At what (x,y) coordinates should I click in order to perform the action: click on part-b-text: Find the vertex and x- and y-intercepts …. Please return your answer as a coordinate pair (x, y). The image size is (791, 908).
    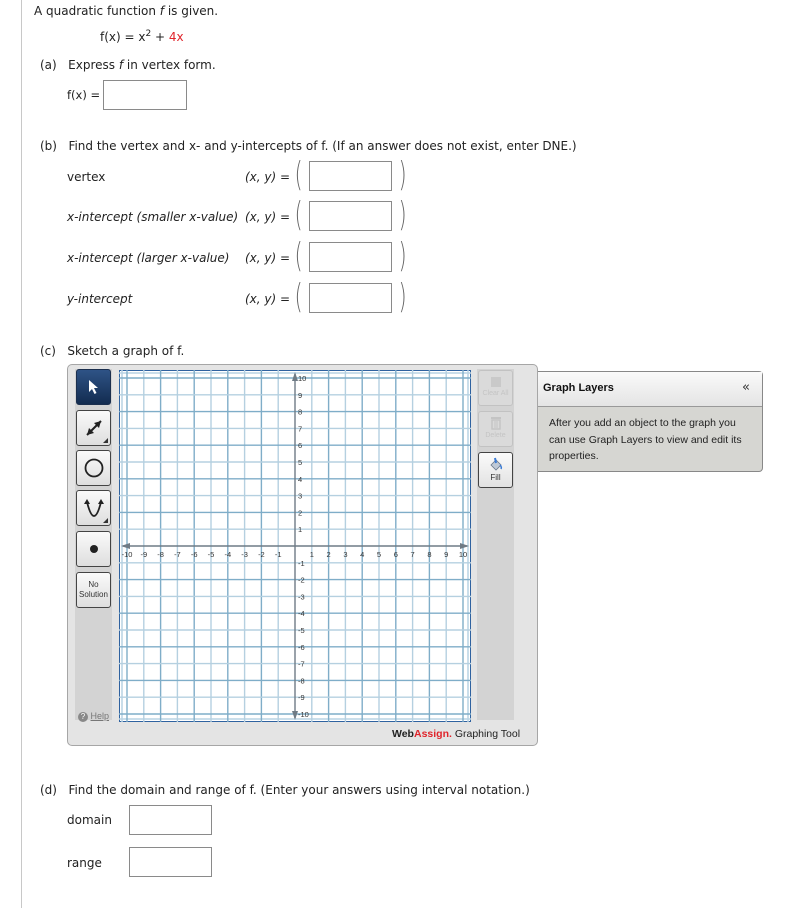
    Looking at the image, I should click on (322, 146).